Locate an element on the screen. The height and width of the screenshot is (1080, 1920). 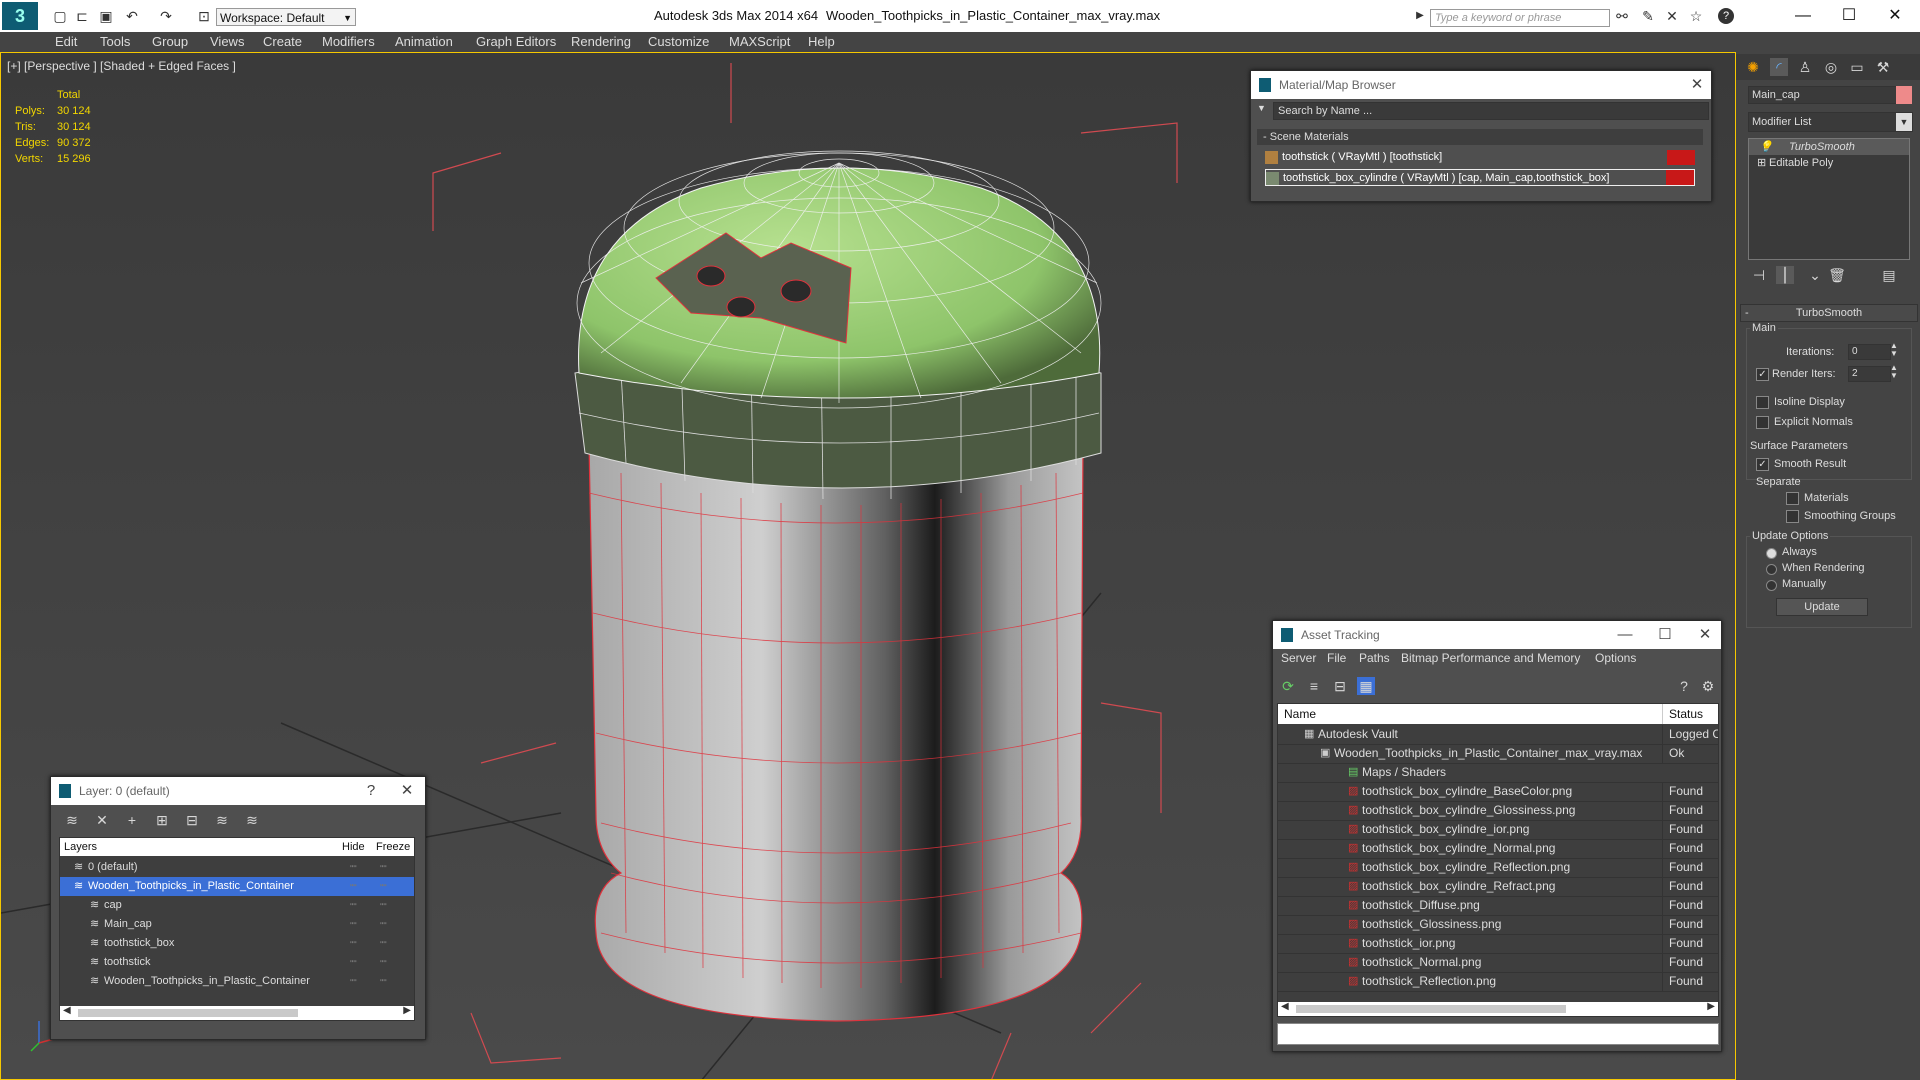
asset-row: ▨ toothstick_Diffuse.png Found is located at coordinates (1498, 906).